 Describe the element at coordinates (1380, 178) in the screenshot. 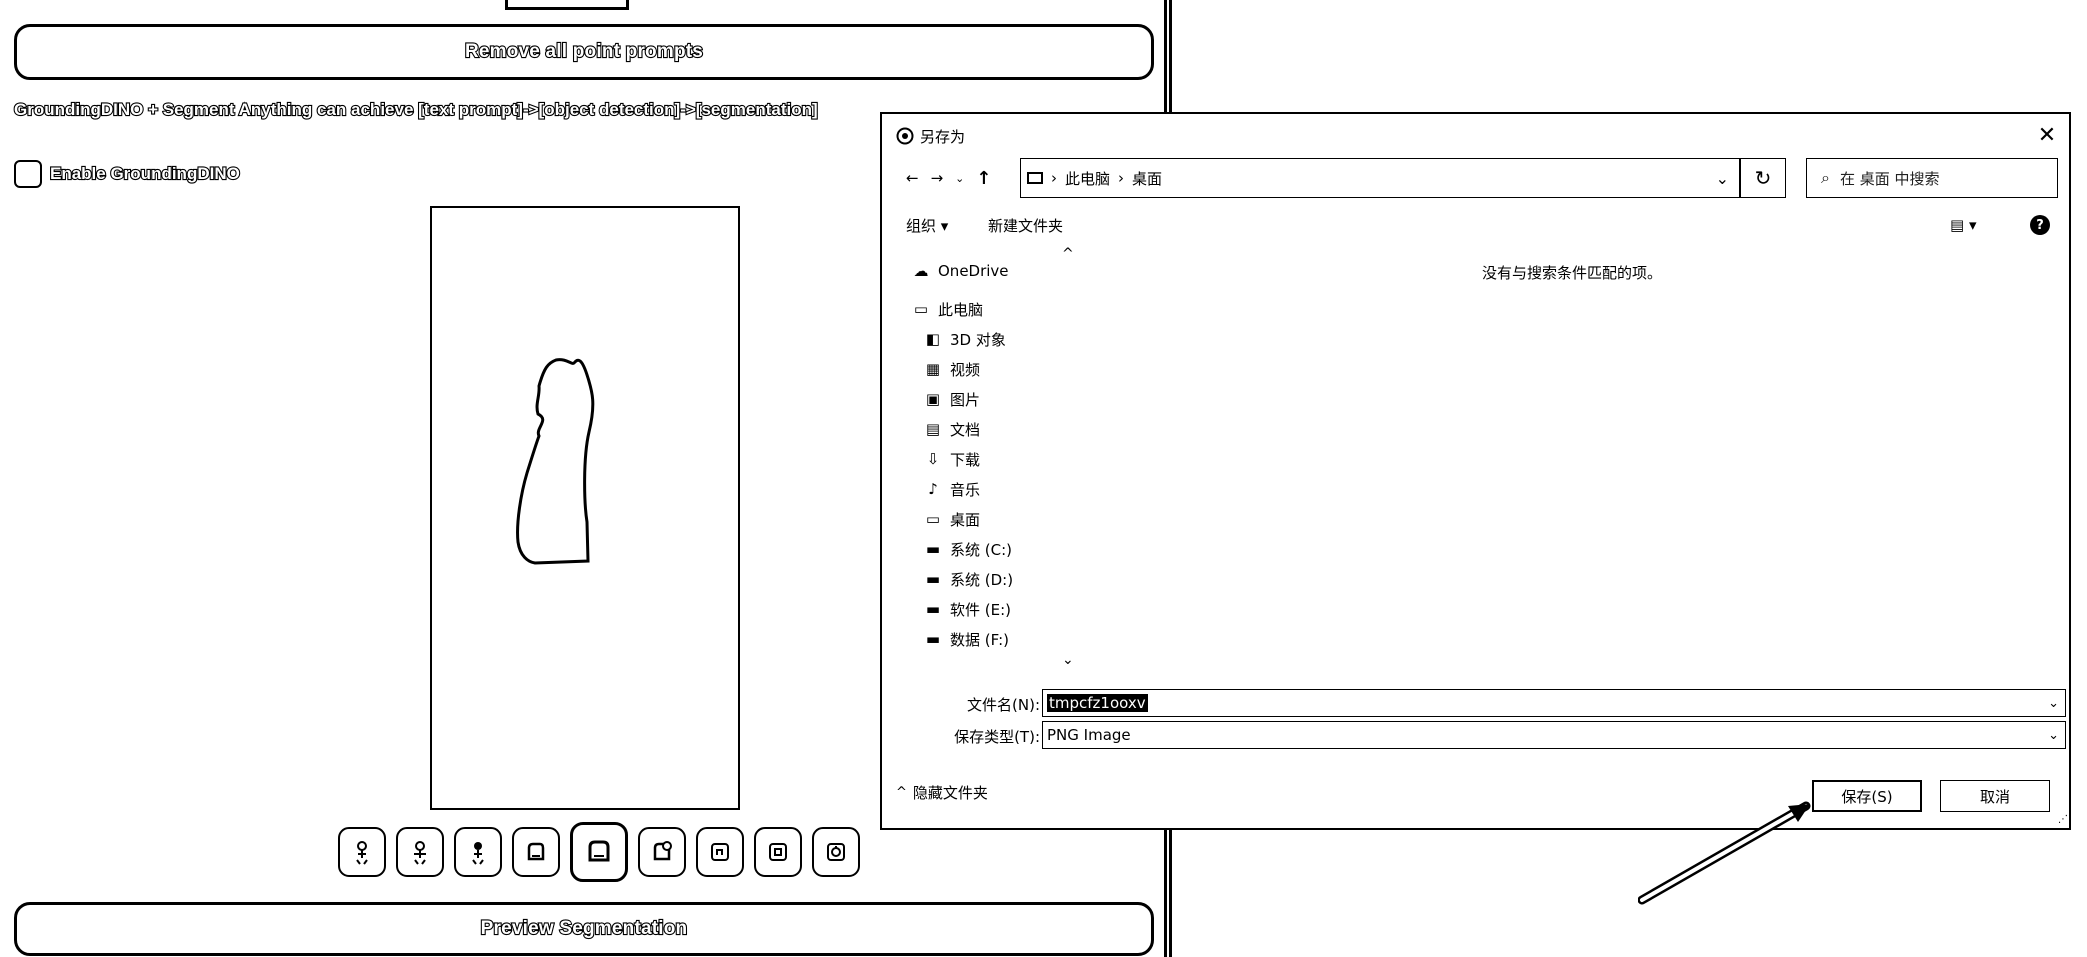

I see `address-bar: › 此电脑 › 桌面 ⌄` at that location.